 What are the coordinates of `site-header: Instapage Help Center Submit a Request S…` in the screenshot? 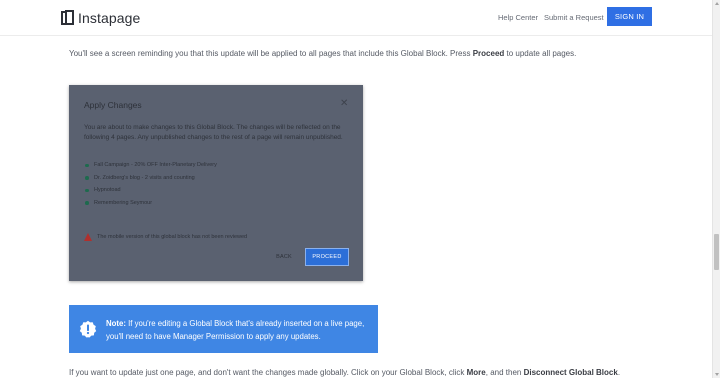 It's located at (356, 18).